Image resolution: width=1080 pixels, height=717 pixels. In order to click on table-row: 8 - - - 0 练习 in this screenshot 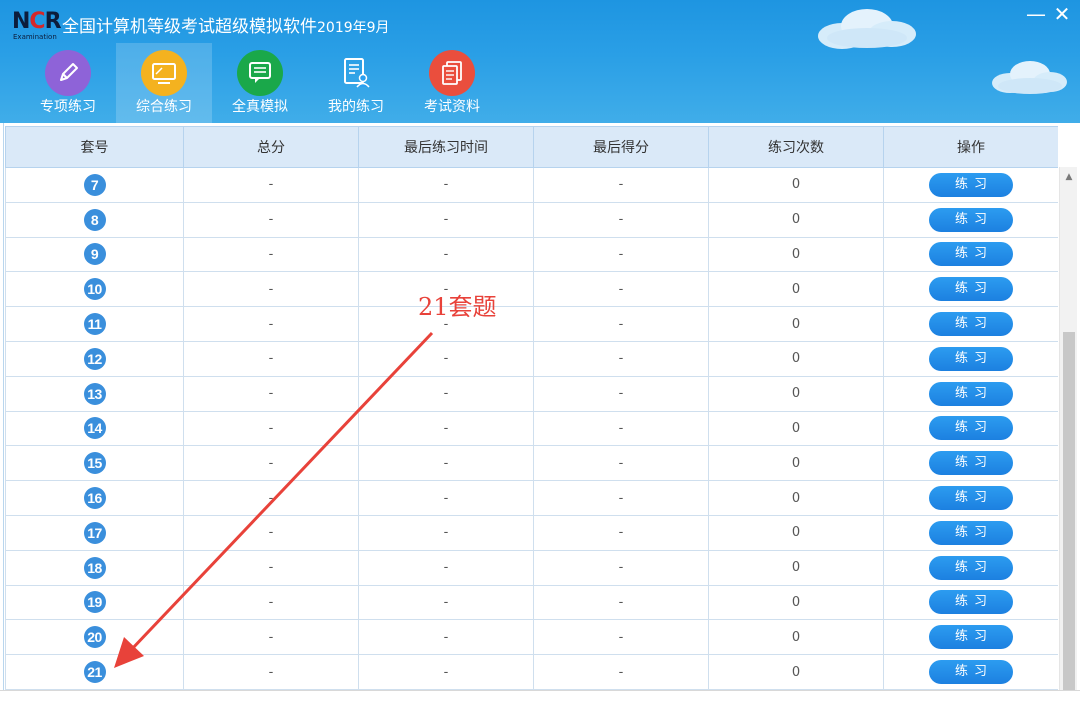, I will do `click(531, 219)`.